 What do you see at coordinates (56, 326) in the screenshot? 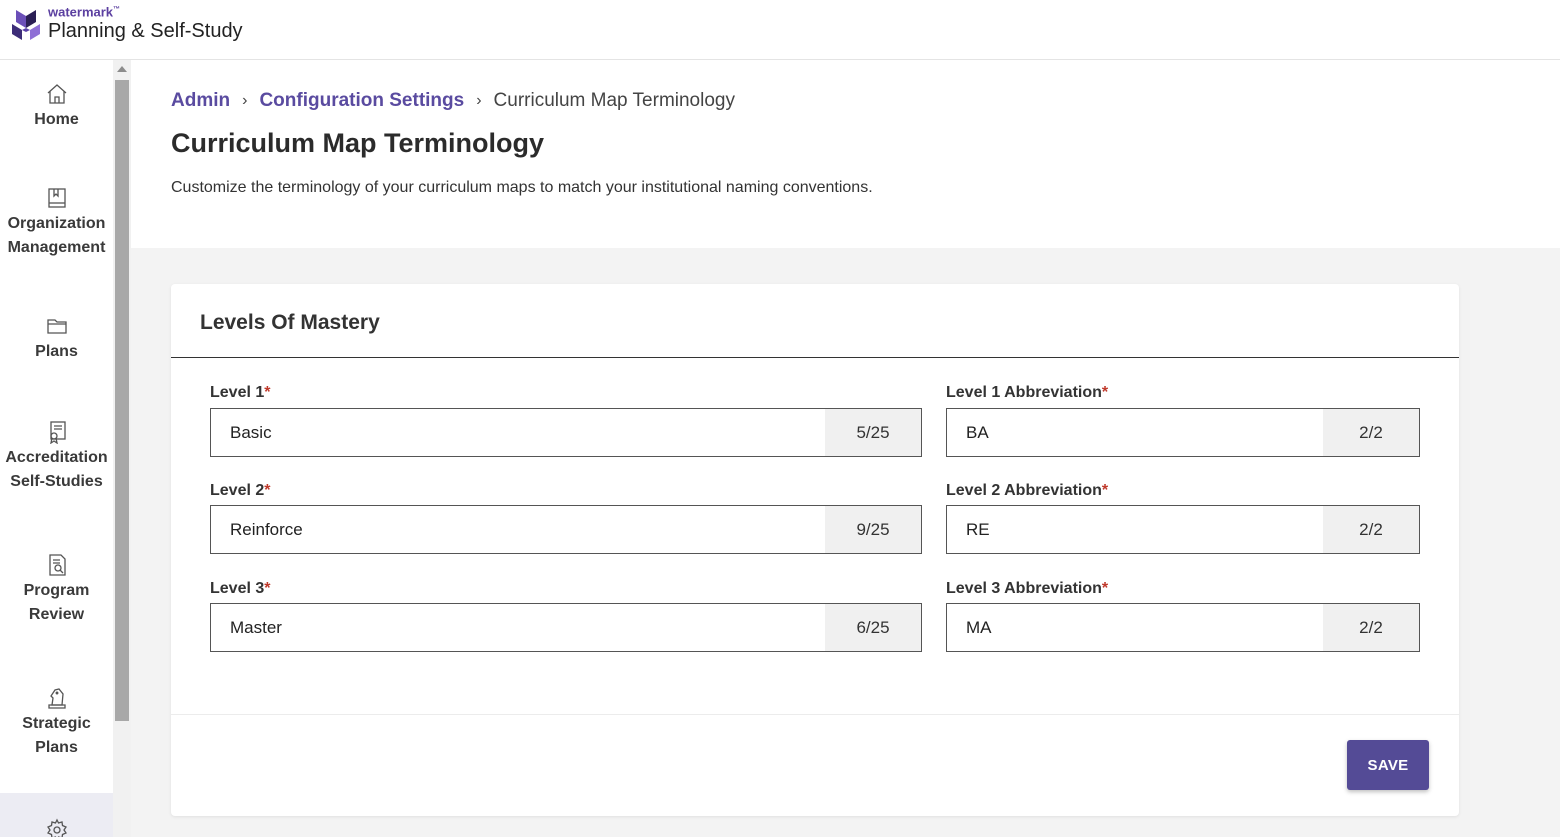
I see `folder-icon` at bounding box center [56, 326].